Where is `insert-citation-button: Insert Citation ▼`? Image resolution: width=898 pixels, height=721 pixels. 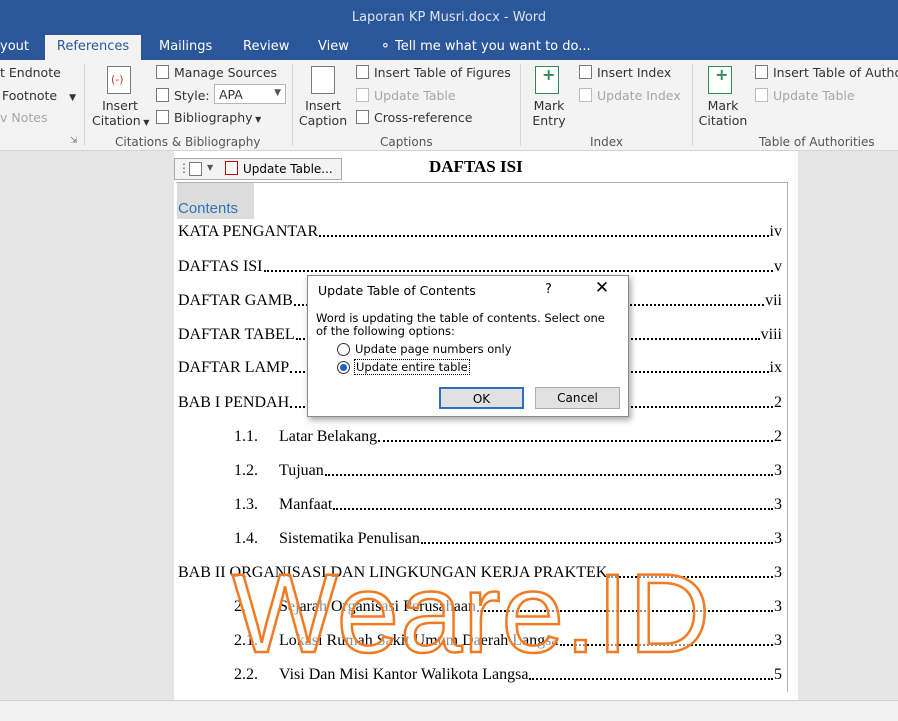
insert-citation-button: Insert Citation ▼ is located at coordinates (121, 114).